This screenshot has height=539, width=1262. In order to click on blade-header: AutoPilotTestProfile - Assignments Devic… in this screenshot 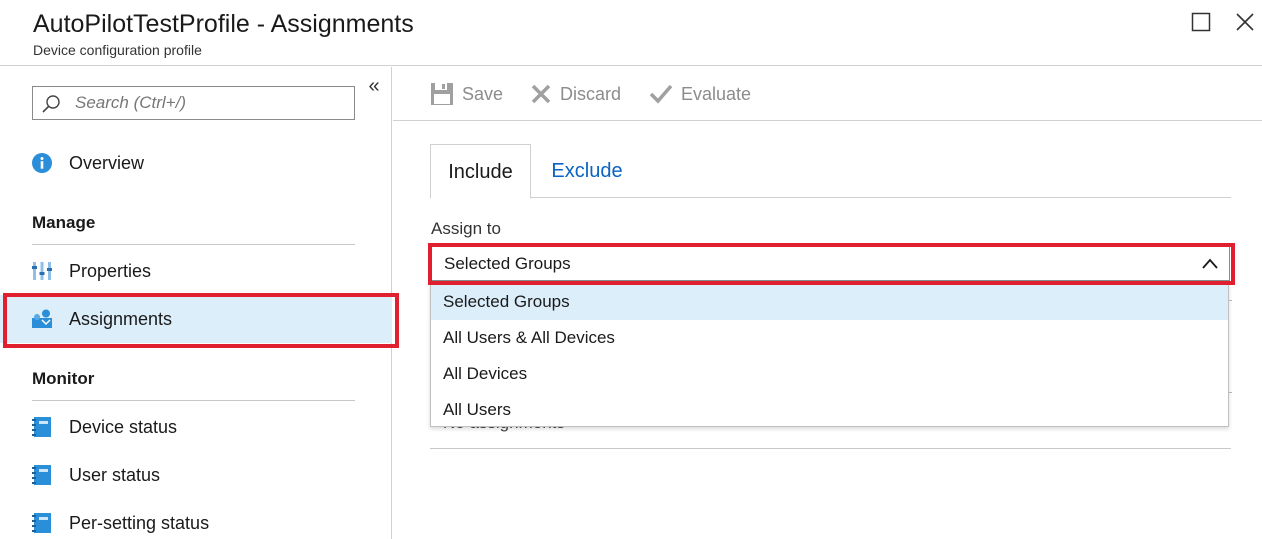, I will do `click(631, 33)`.